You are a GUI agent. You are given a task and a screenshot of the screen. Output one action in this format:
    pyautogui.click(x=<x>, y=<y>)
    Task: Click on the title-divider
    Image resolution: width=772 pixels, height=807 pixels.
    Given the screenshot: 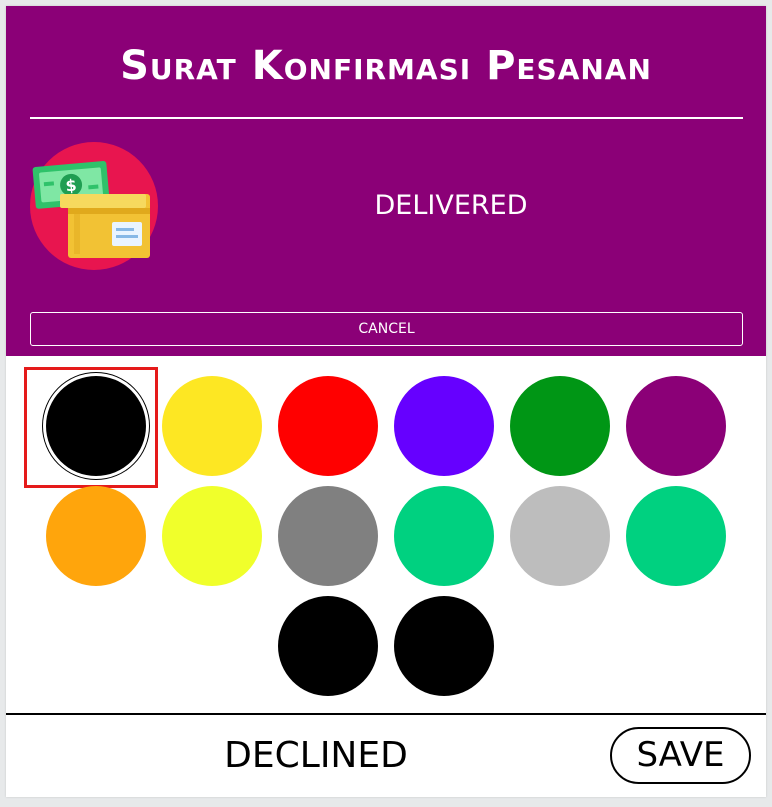 What is the action you would take?
    pyautogui.click(x=386, y=118)
    